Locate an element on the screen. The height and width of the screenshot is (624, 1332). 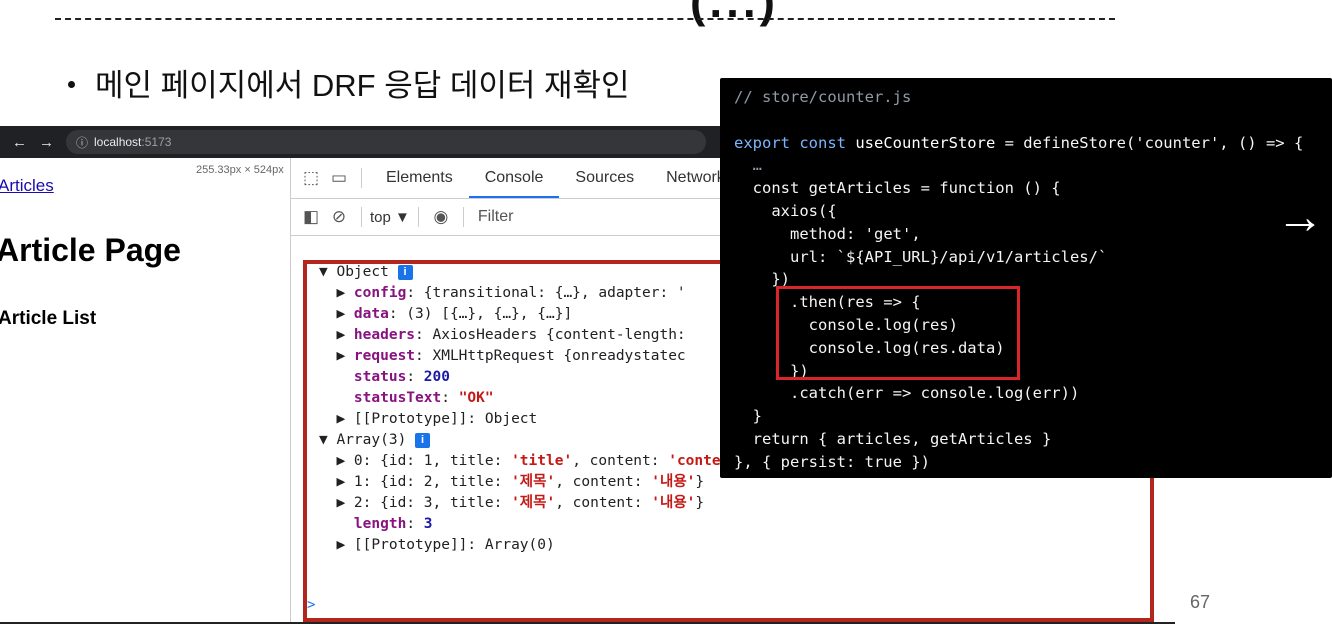
console-line: ▶ 1: {id: 2, title: '제목', content: '내용'} is located at coordinates (537, 482).